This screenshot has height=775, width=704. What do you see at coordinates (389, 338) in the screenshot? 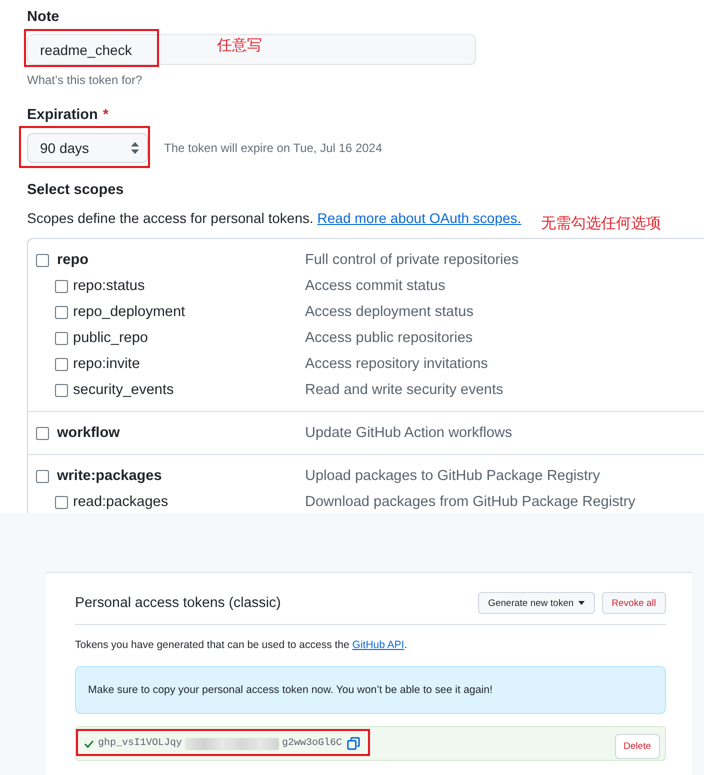
I see `scope-description: Access public repositories` at bounding box center [389, 338].